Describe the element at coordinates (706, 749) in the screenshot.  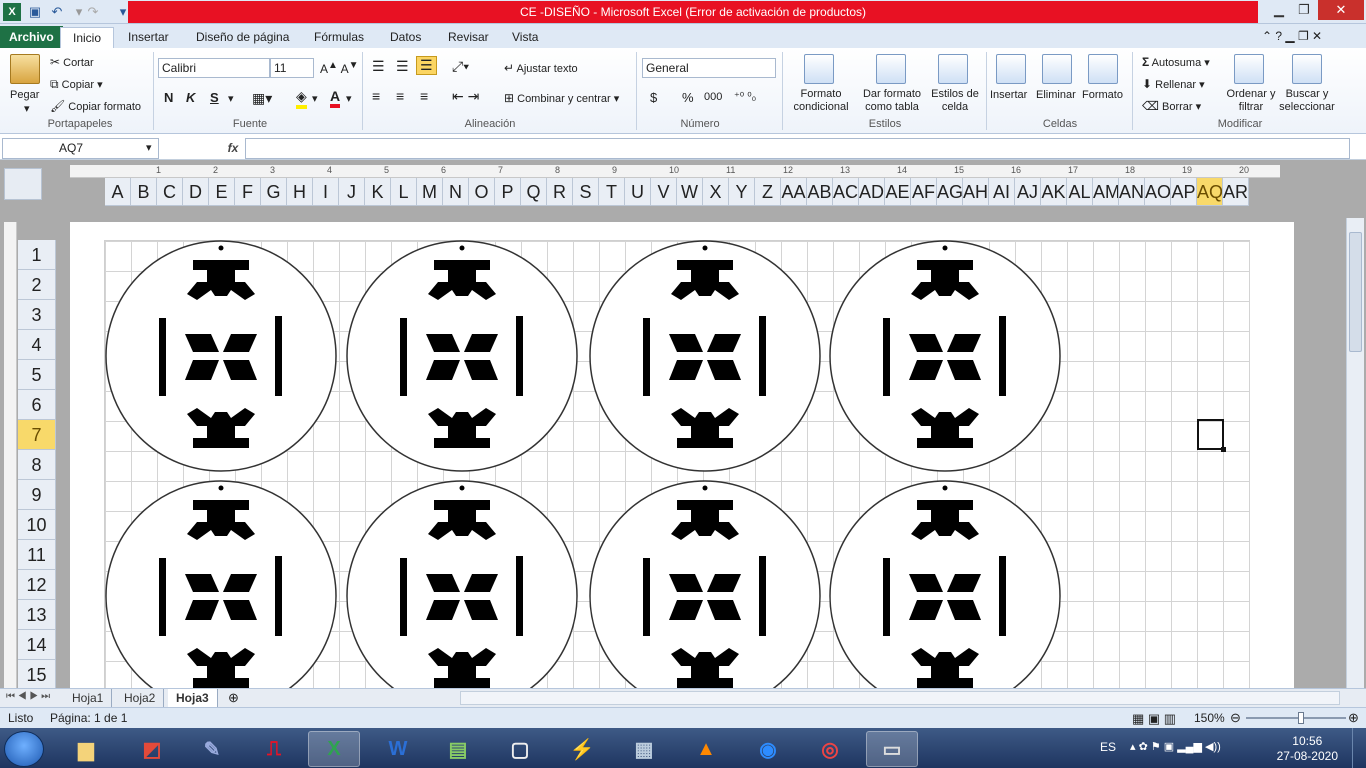
I see `vlc-icon: ▲` at that location.